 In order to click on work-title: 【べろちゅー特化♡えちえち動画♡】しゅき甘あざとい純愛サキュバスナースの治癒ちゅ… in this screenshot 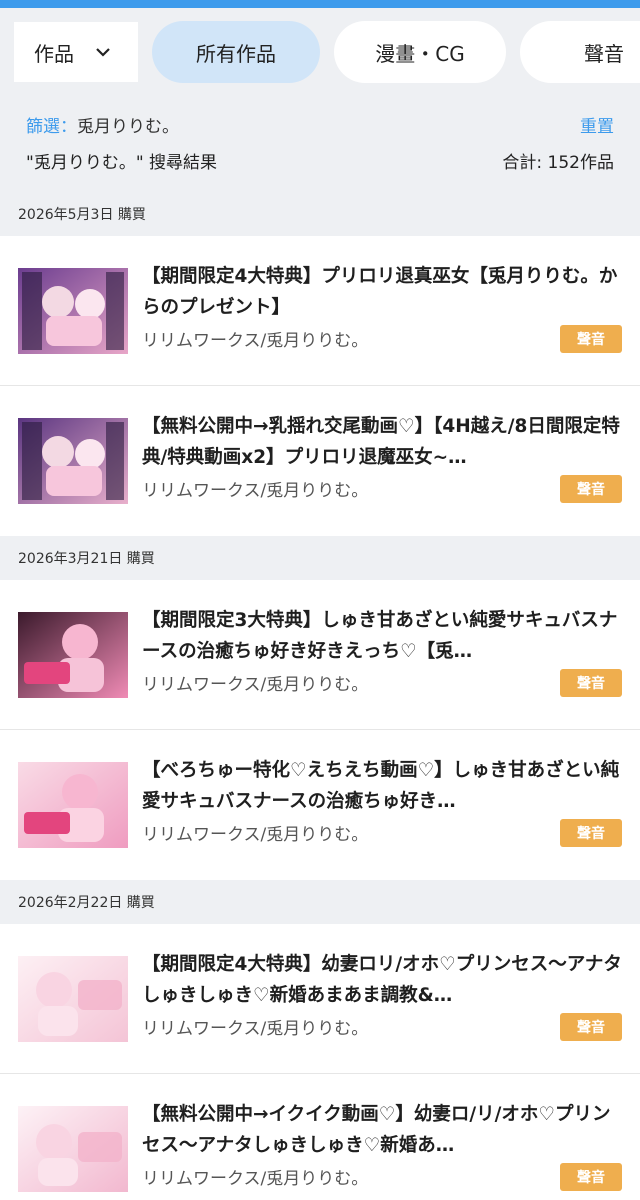, I will do `click(382, 786)`.